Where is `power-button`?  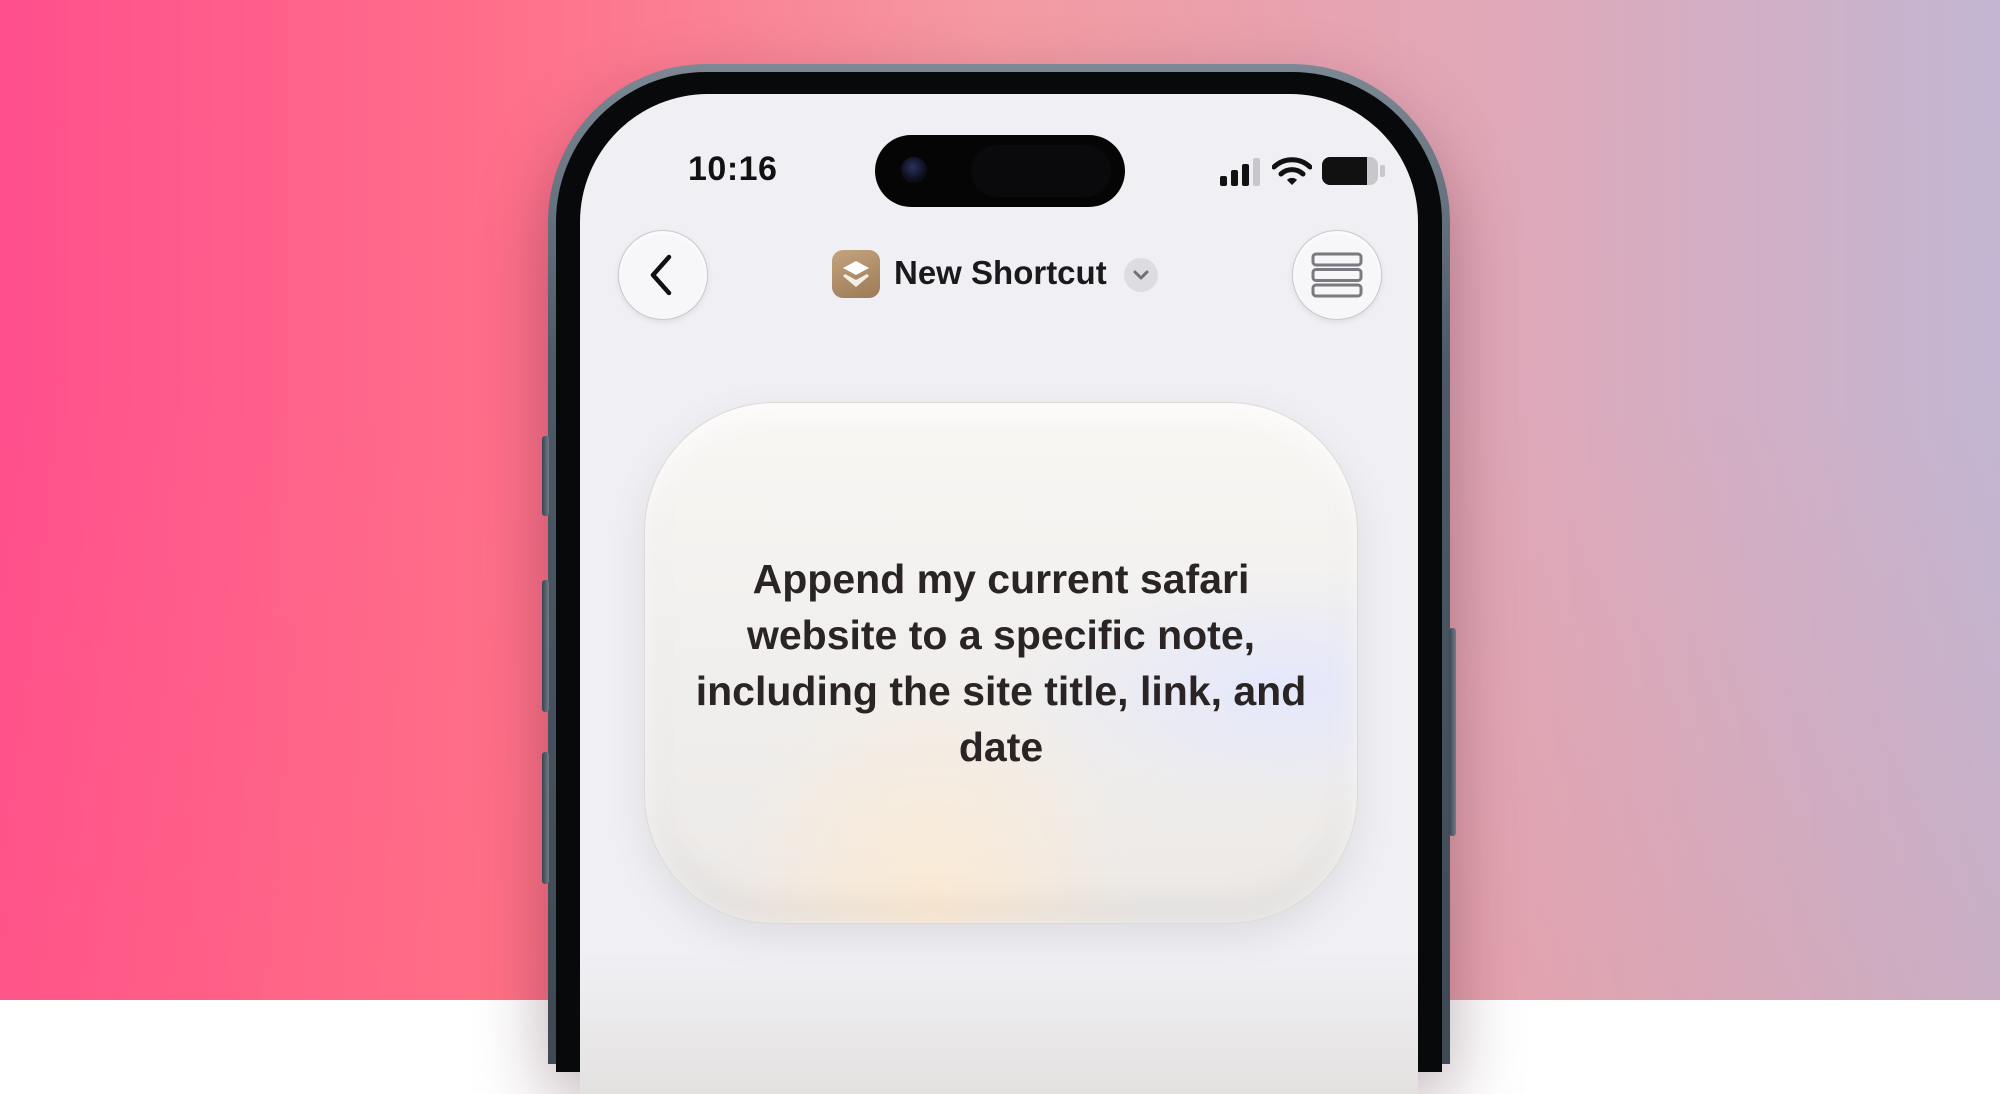
power-button is located at coordinates (1452, 732).